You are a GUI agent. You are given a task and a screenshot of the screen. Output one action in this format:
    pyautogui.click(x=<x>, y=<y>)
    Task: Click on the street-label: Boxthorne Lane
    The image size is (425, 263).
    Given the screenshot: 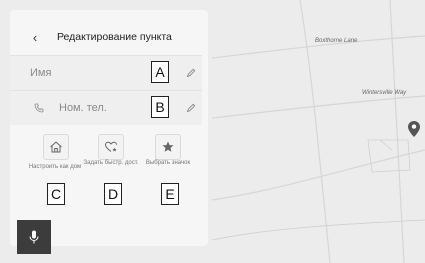 What is the action you would take?
    pyautogui.click(x=336, y=41)
    